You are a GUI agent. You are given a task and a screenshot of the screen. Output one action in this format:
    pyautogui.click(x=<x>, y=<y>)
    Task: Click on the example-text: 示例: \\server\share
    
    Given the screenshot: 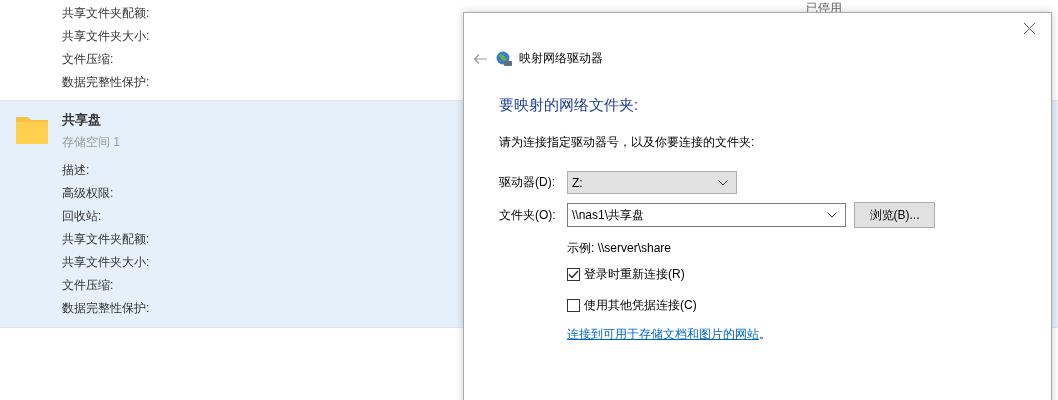 What is the action you would take?
    pyautogui.click(x=620, y=248)
    